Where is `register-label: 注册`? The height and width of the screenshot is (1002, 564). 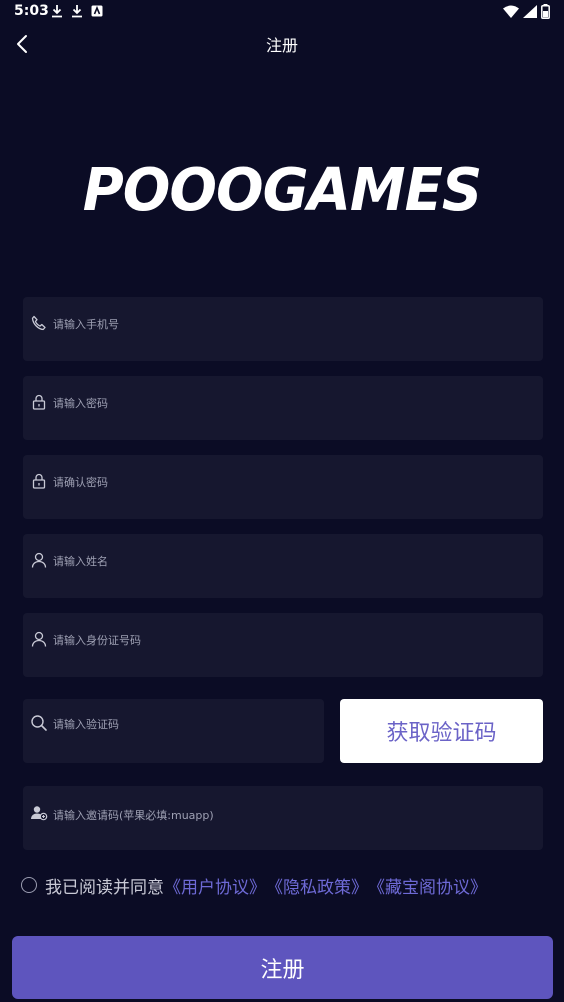 register-label: 注册 is located at coordinates (282, 970).